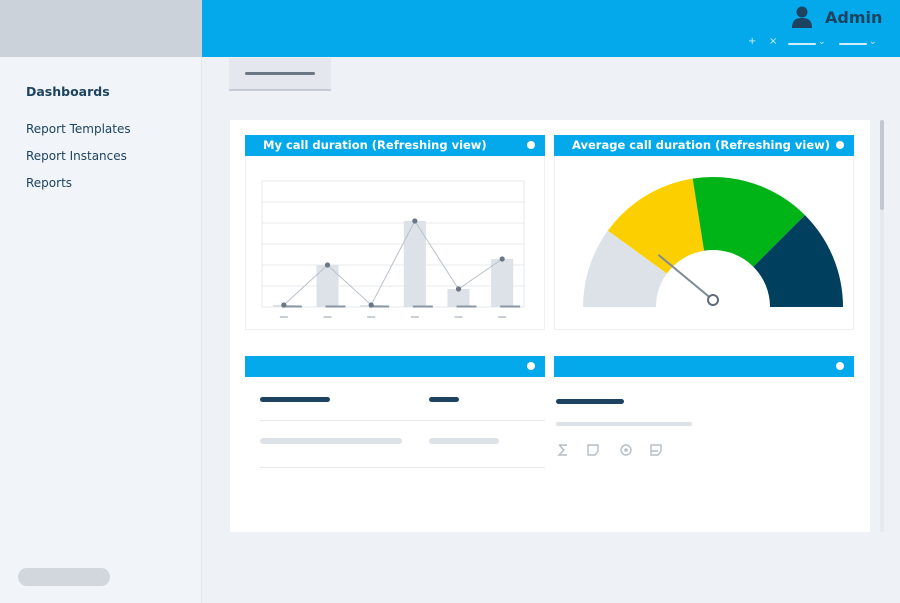 This screenshot has width=900, height=603. Describe the element at coordinates (375, 145) in the screenshot. I see `widget-title: My call duration (Refreshing view)` at that location.